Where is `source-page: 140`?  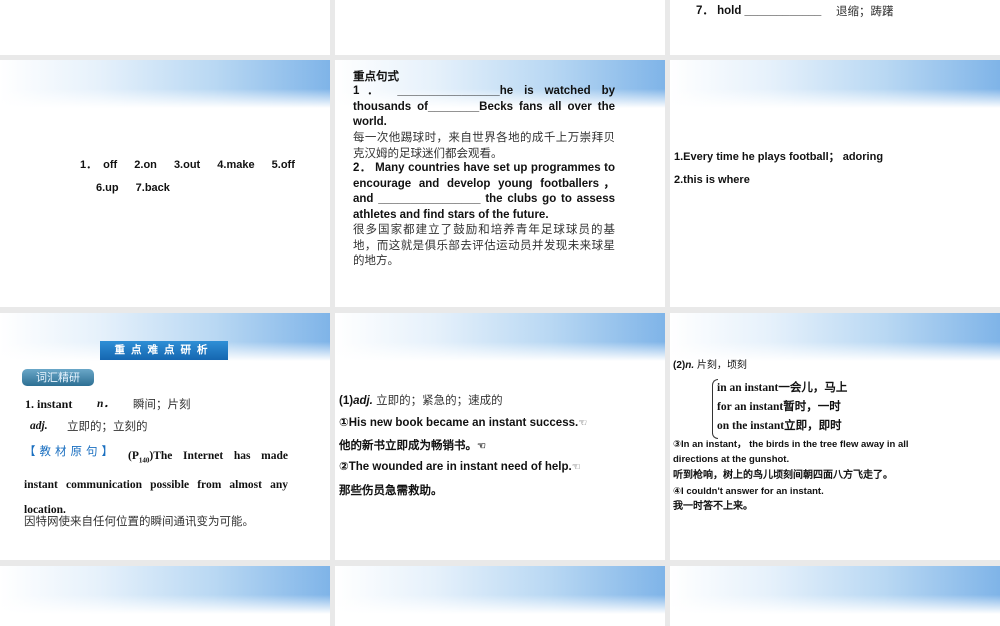 source-page: 140 is located at coordinates (144, 460).